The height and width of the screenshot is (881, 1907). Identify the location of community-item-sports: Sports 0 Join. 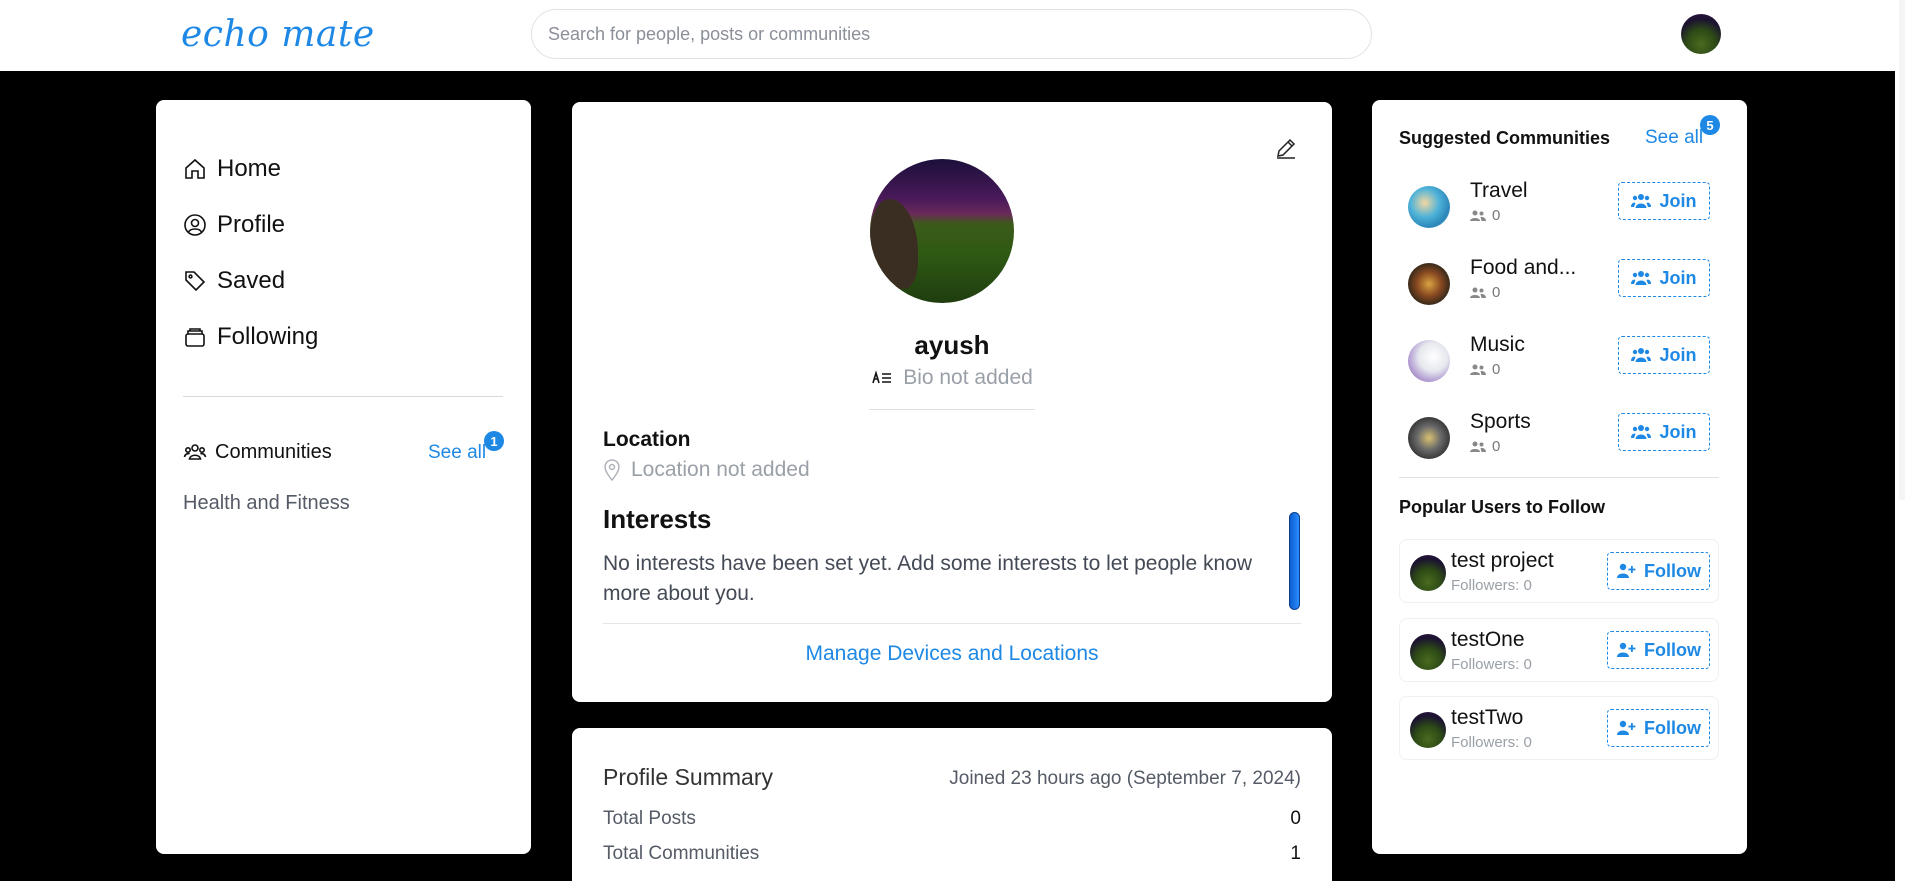
(1563, 440).